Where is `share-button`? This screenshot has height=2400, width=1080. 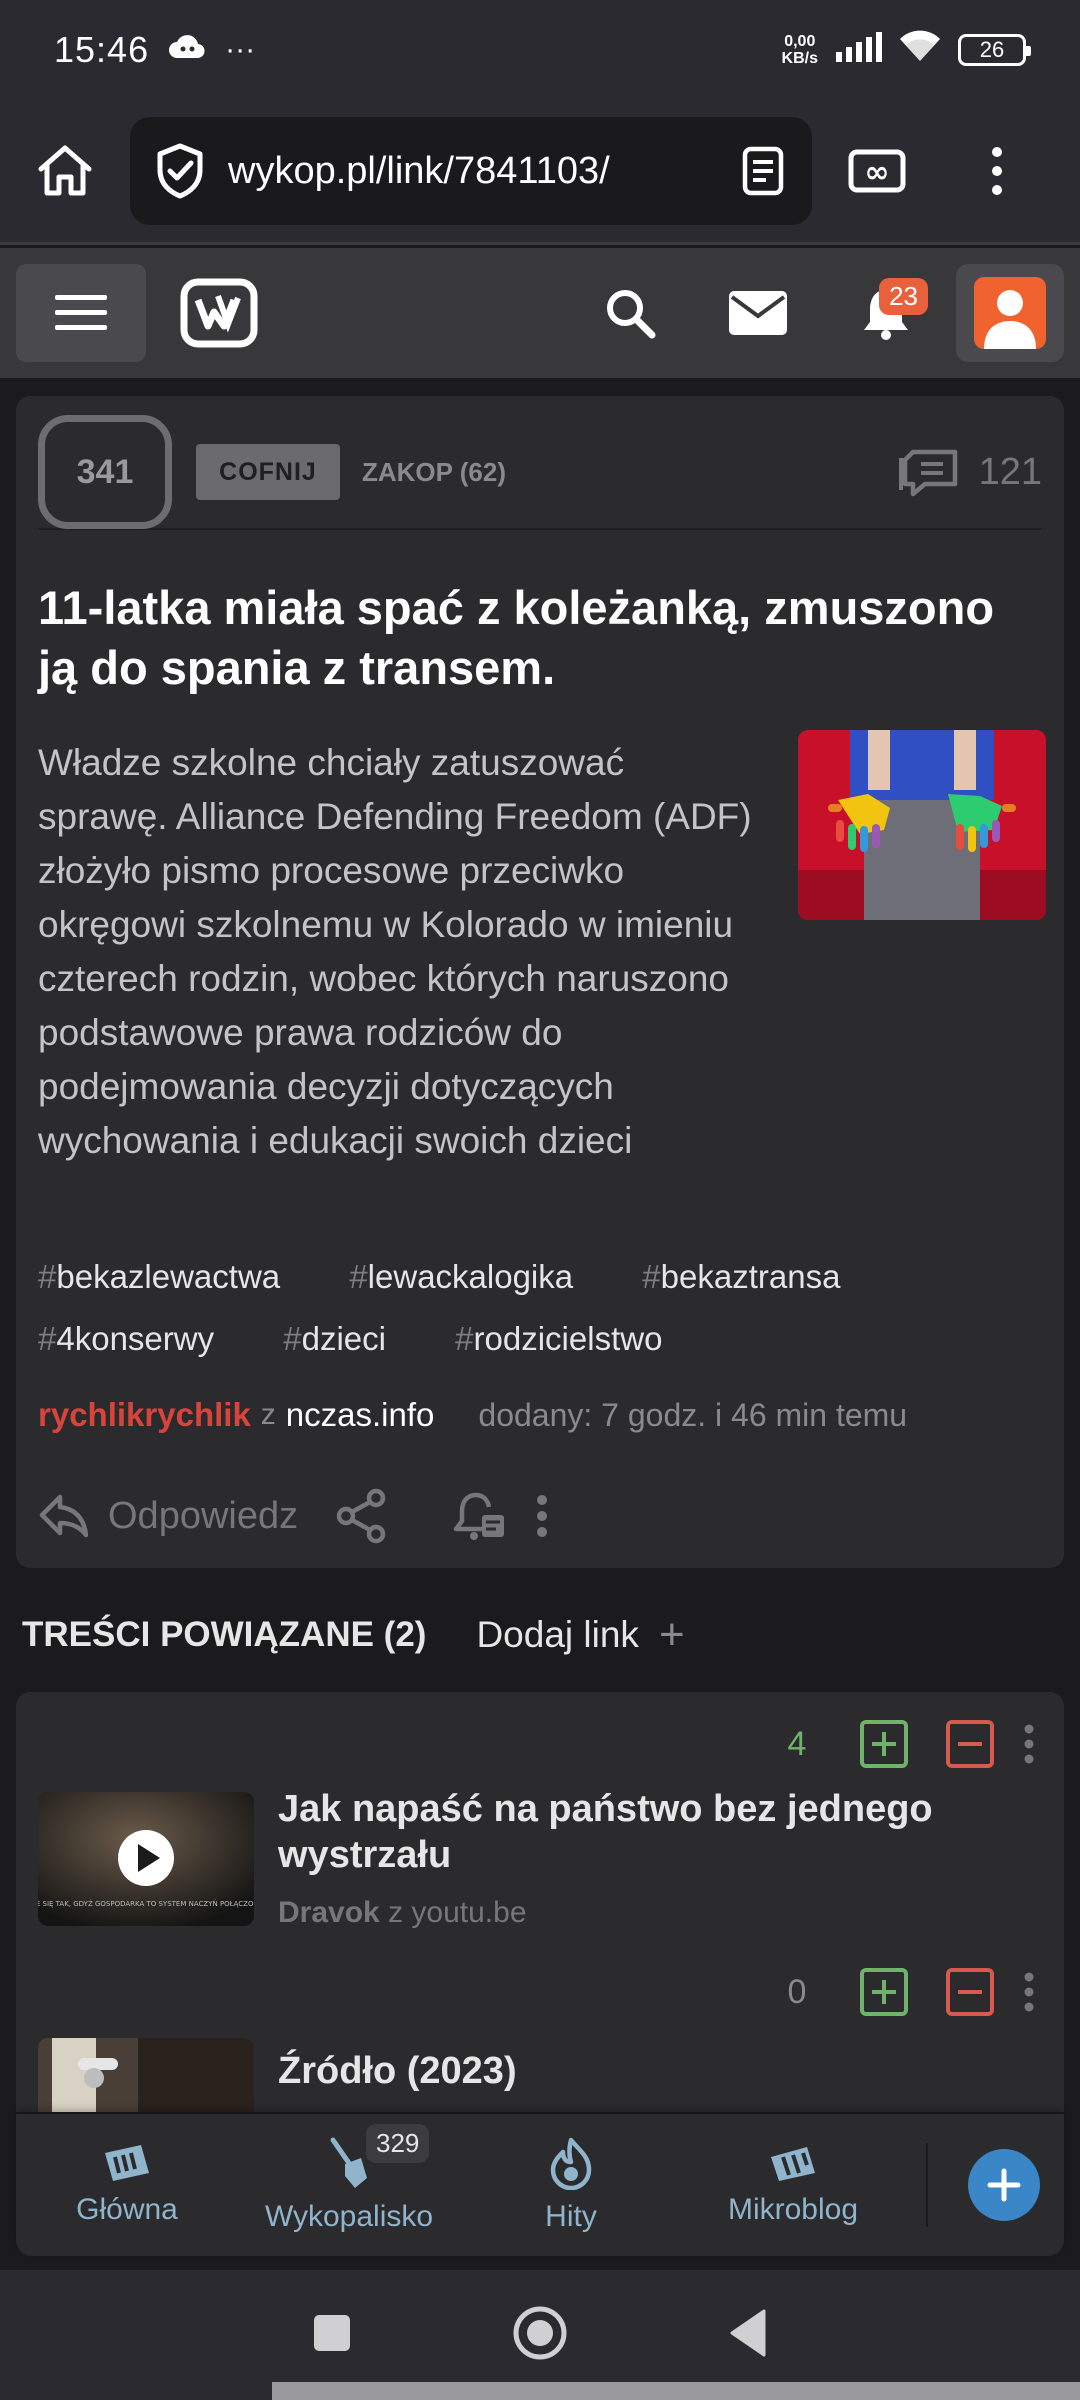
share-button is located at coordinates (362, 1516).